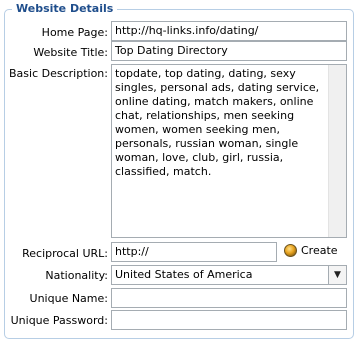 The image size is (358, 339). What do you see at coordinates (290, 250) in the screenshot?
I see `globe-icon` at bounding box center [290, 250].